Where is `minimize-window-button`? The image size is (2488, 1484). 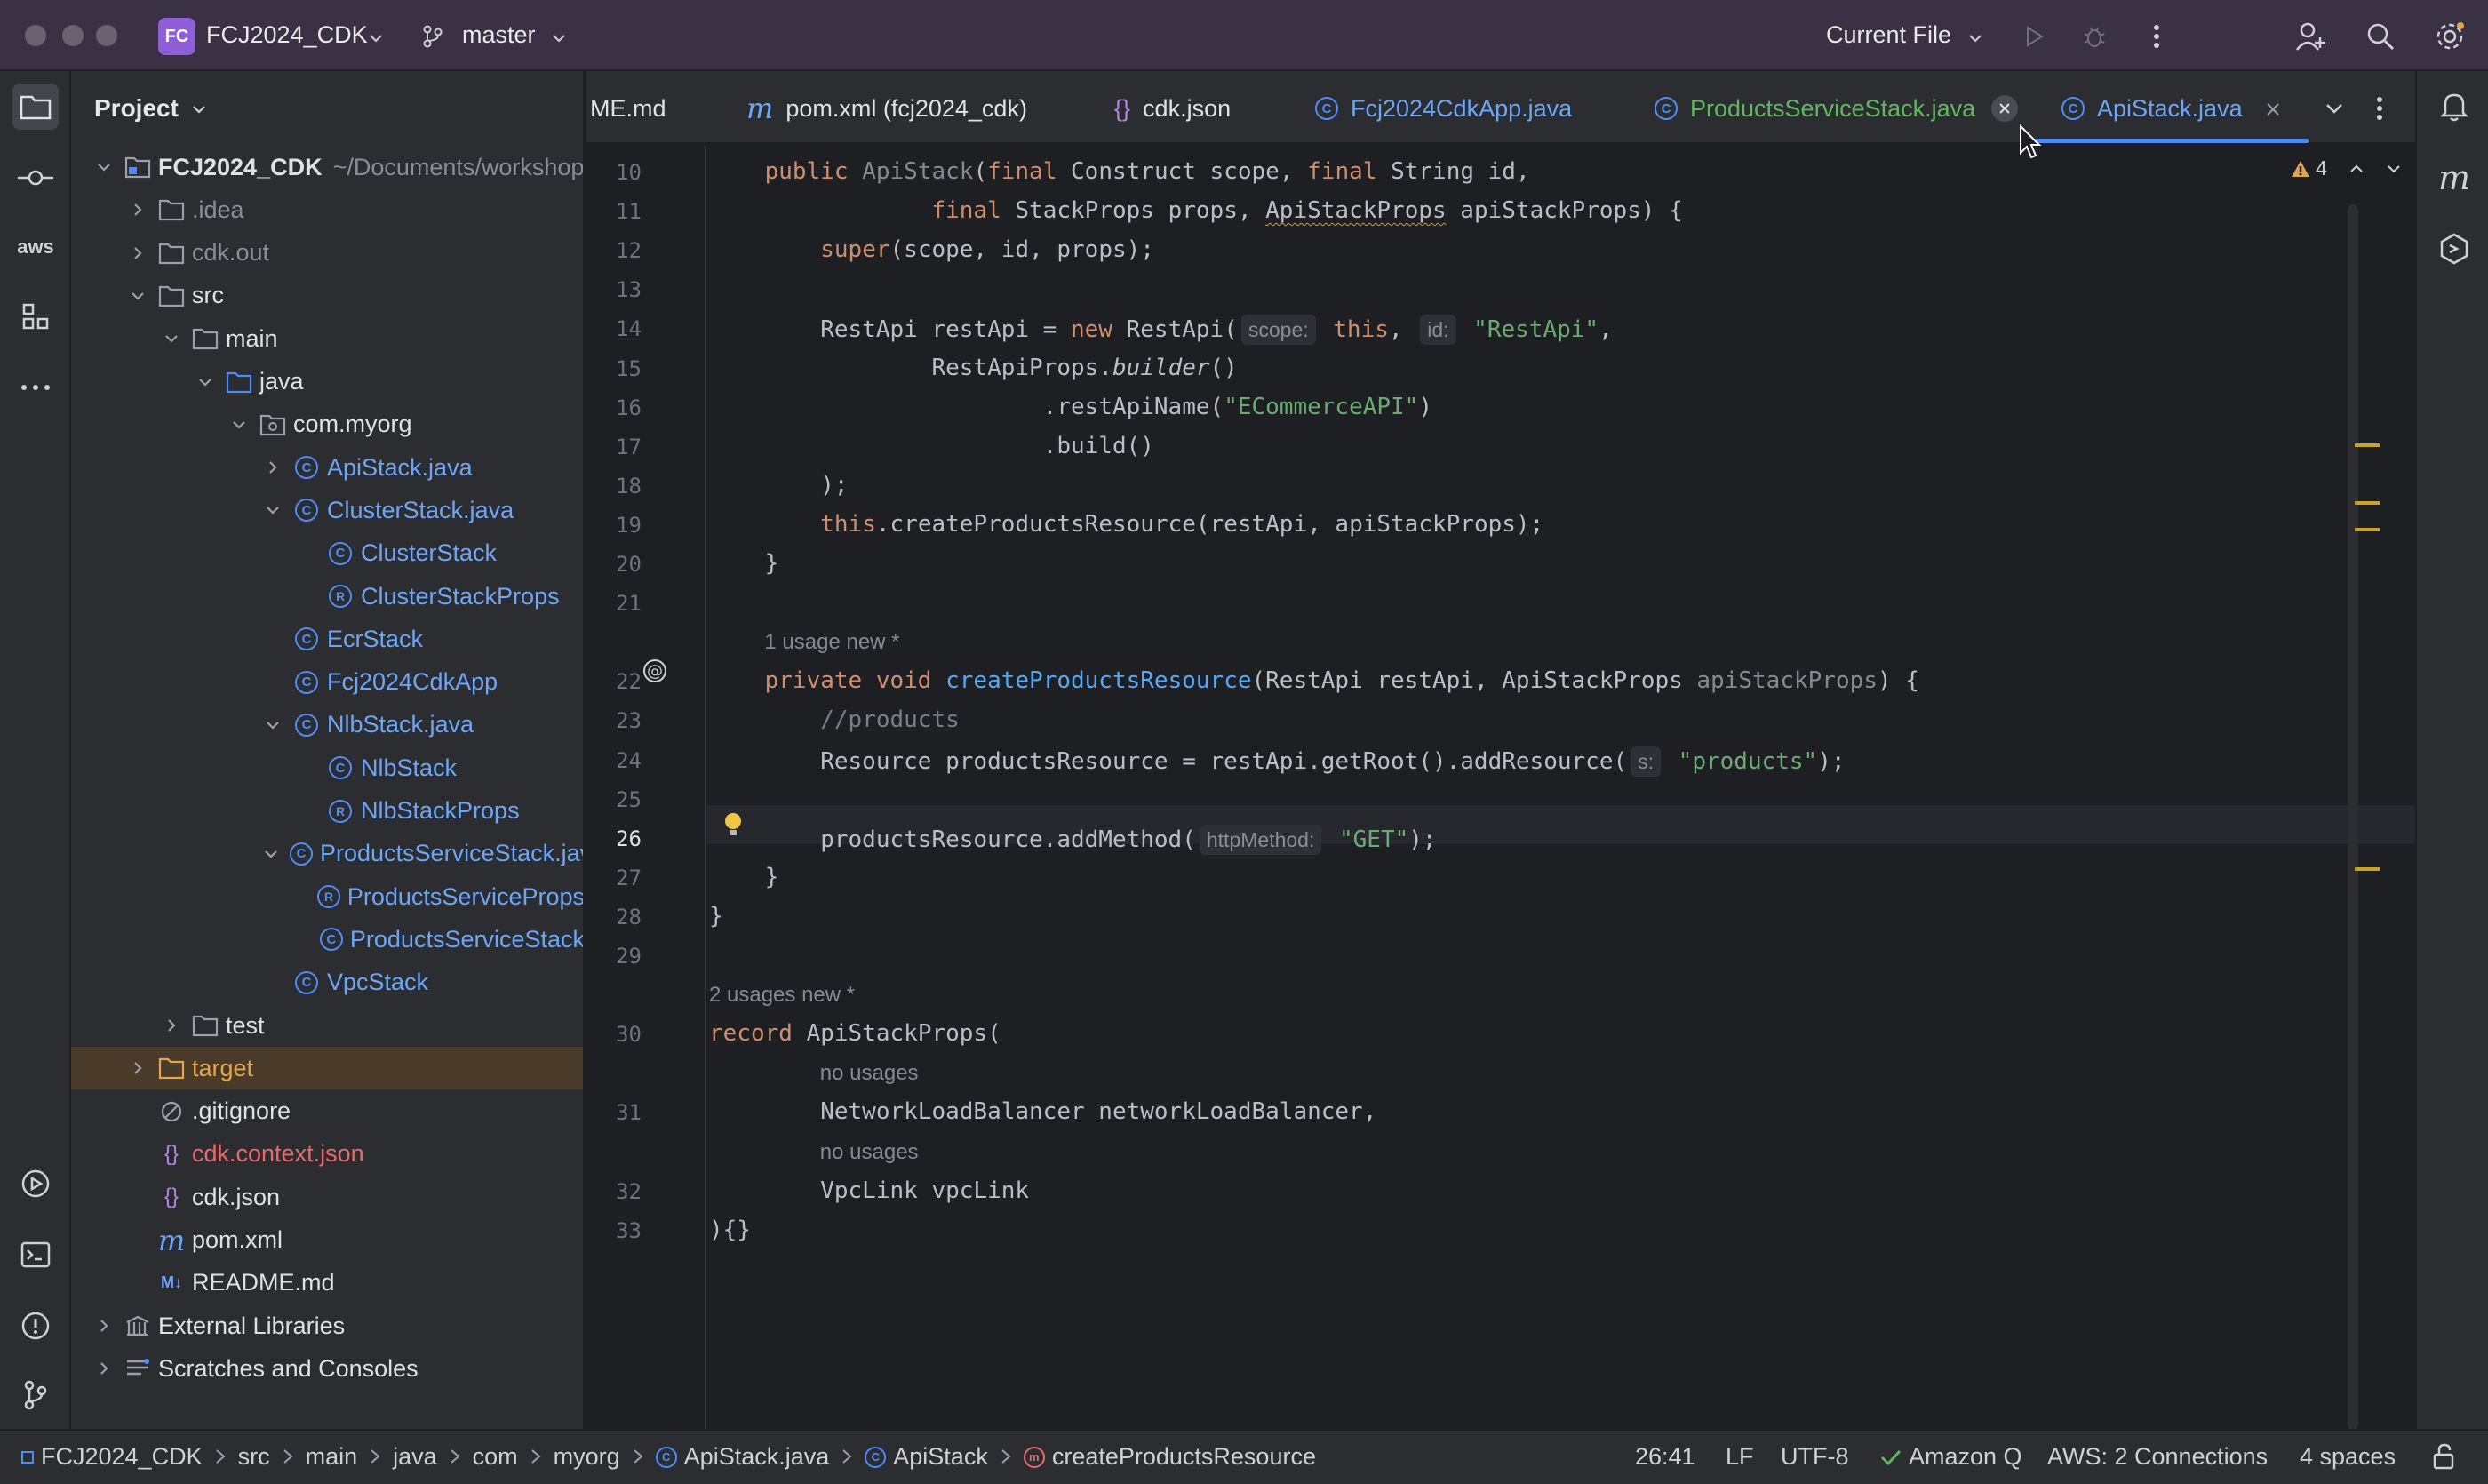
minimize-window-button is located at coordinates (73, 35).